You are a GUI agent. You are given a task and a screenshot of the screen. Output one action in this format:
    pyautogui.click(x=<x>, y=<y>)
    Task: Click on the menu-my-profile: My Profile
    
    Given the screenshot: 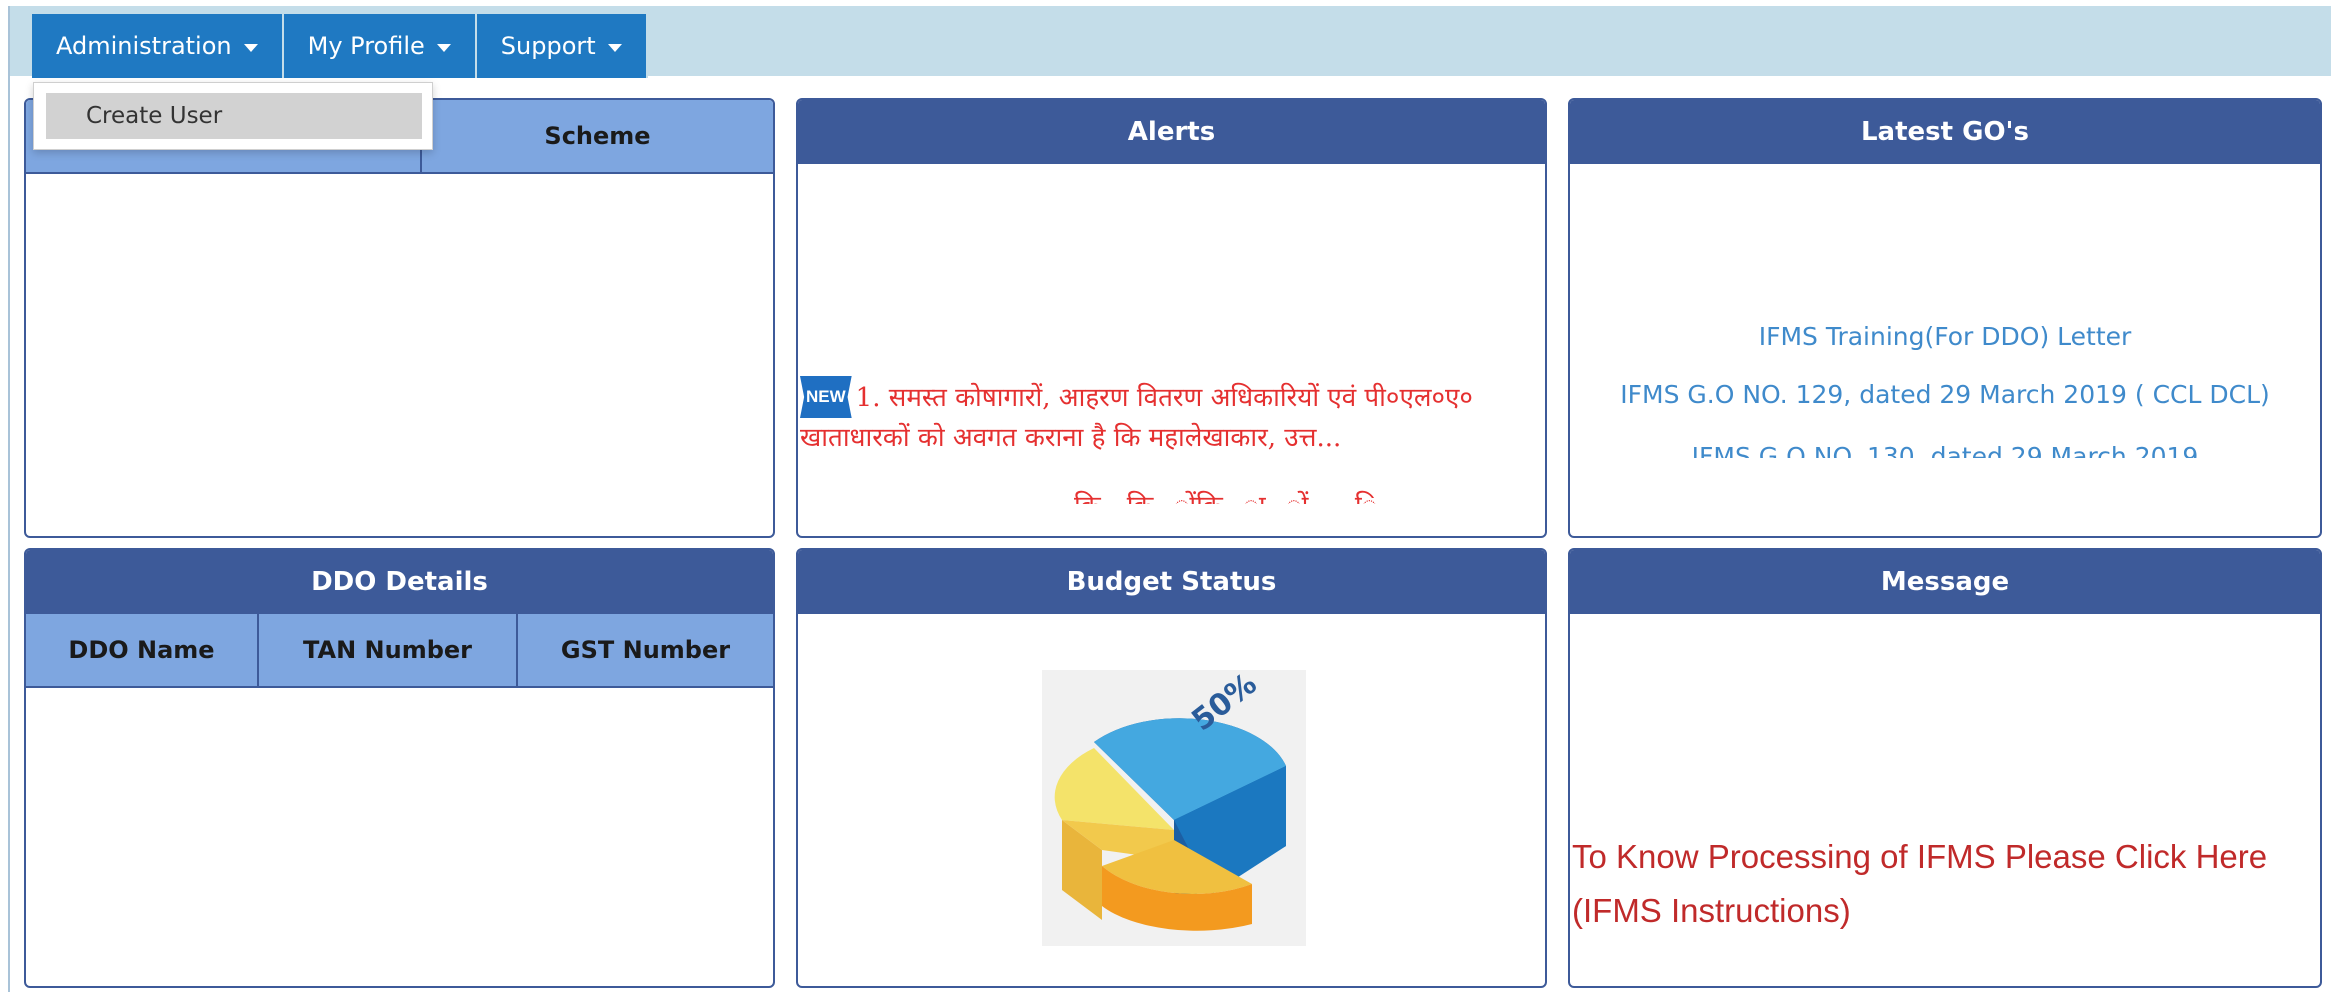 What is the action you would take?
    pyautogui.click(x=380, y=46)
    